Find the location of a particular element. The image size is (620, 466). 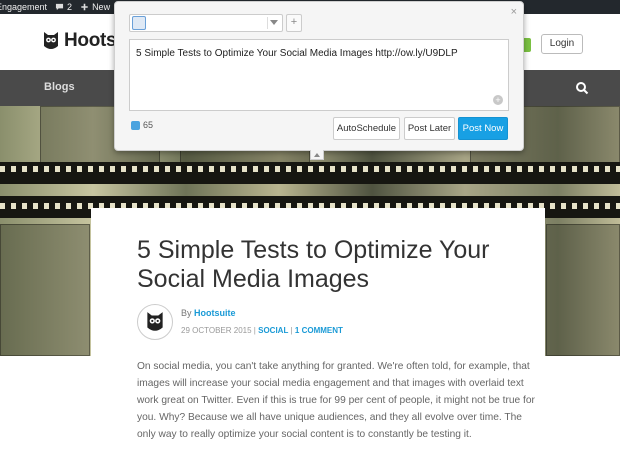

author-link: Hootsuite is located at coordinates (215, 313).